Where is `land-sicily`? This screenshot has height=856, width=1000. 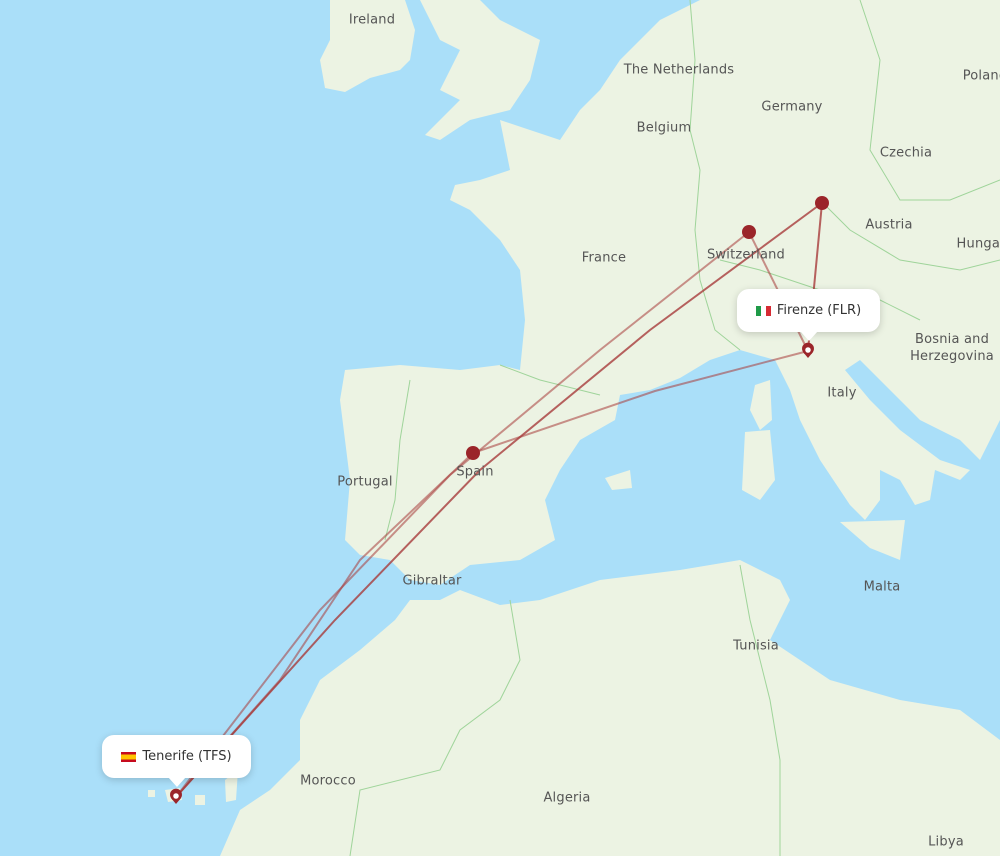
land-sicily is located at coordinates (872, 540).